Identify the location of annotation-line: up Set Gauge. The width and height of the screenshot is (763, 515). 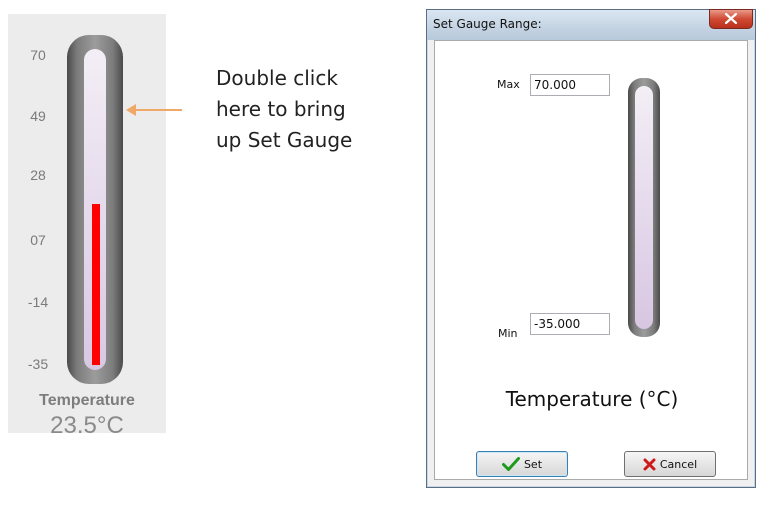
(284, 140).